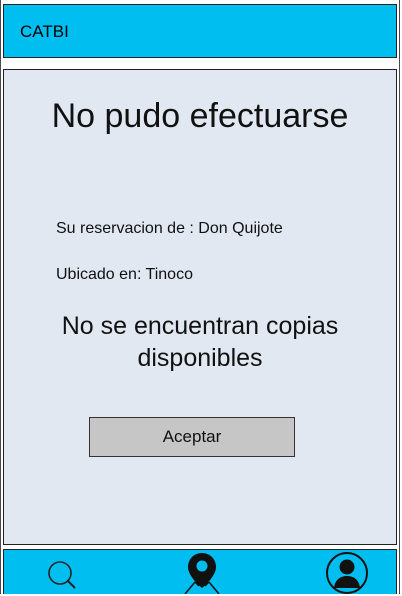  I want to click on nav-profile, so click(347, 572).